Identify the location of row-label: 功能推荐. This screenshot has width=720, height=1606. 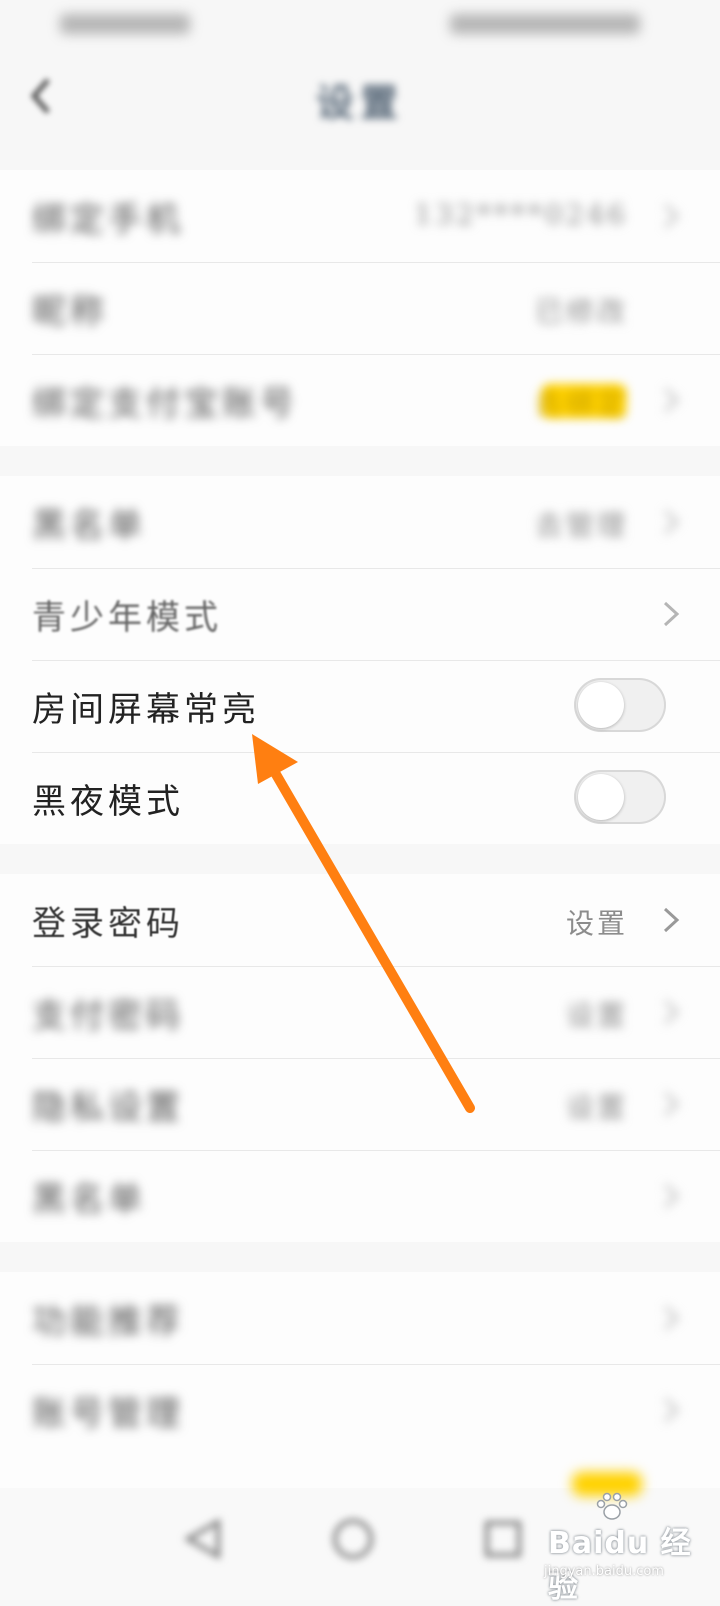
(108, 1322).